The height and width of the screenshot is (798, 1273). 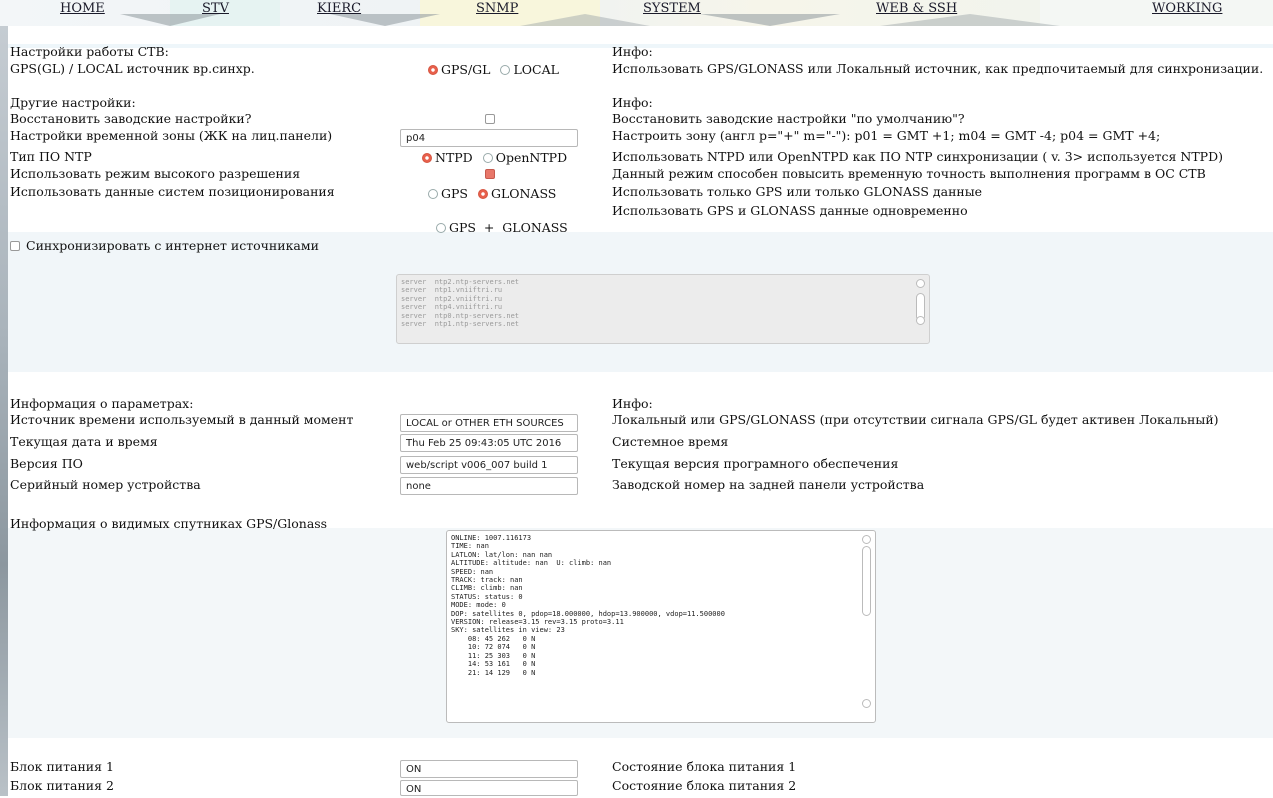 What do you see at coordinates (920, 309) in the screenshot?
I see `ntp-servers-scrollbar` at bounding box center [920, 309].